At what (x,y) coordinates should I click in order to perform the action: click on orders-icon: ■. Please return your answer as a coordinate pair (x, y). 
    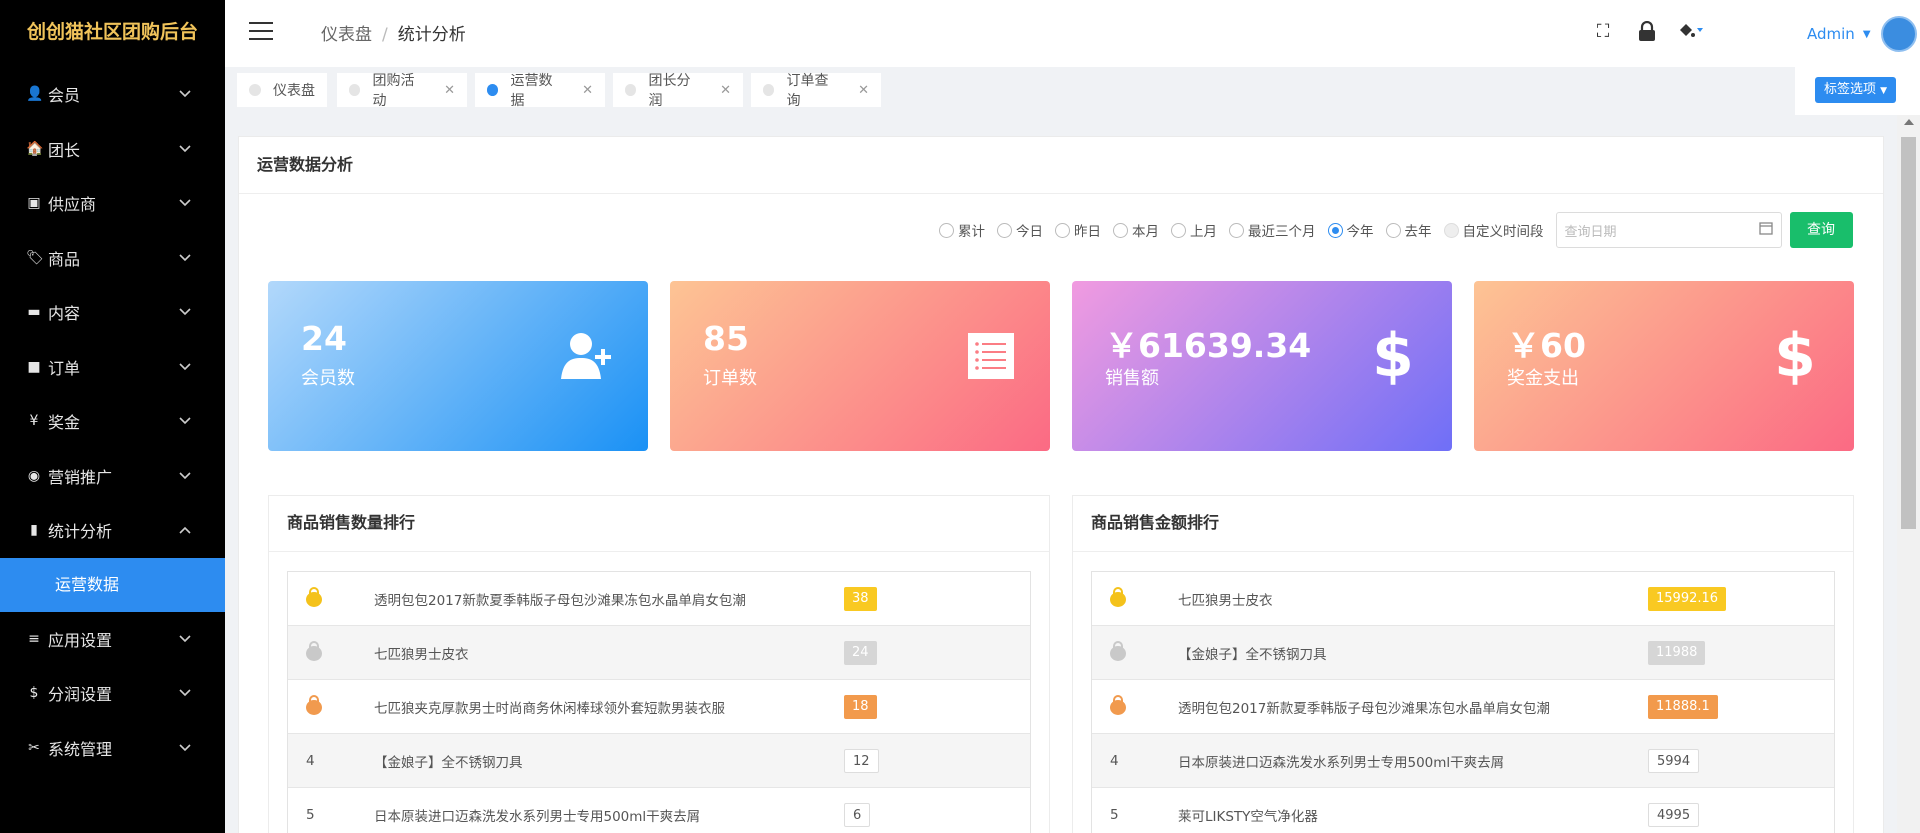
    Looking at the image, I should click on (34, 366).